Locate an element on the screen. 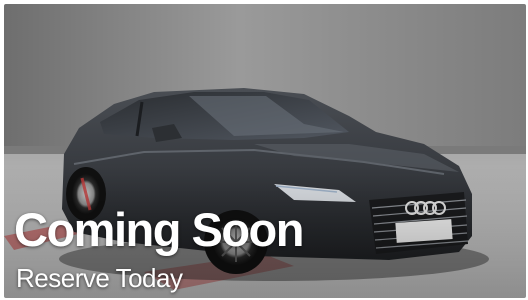 Image resolution: width=528 pixels, height=300 pixels. reserve-today-subline: Reserve Today is located at coordinates (99, 278).